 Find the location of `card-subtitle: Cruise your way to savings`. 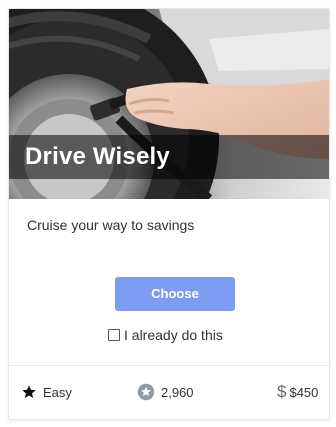

card-subtitle: Cruise your way to savings is located at coordinates (111, 225).